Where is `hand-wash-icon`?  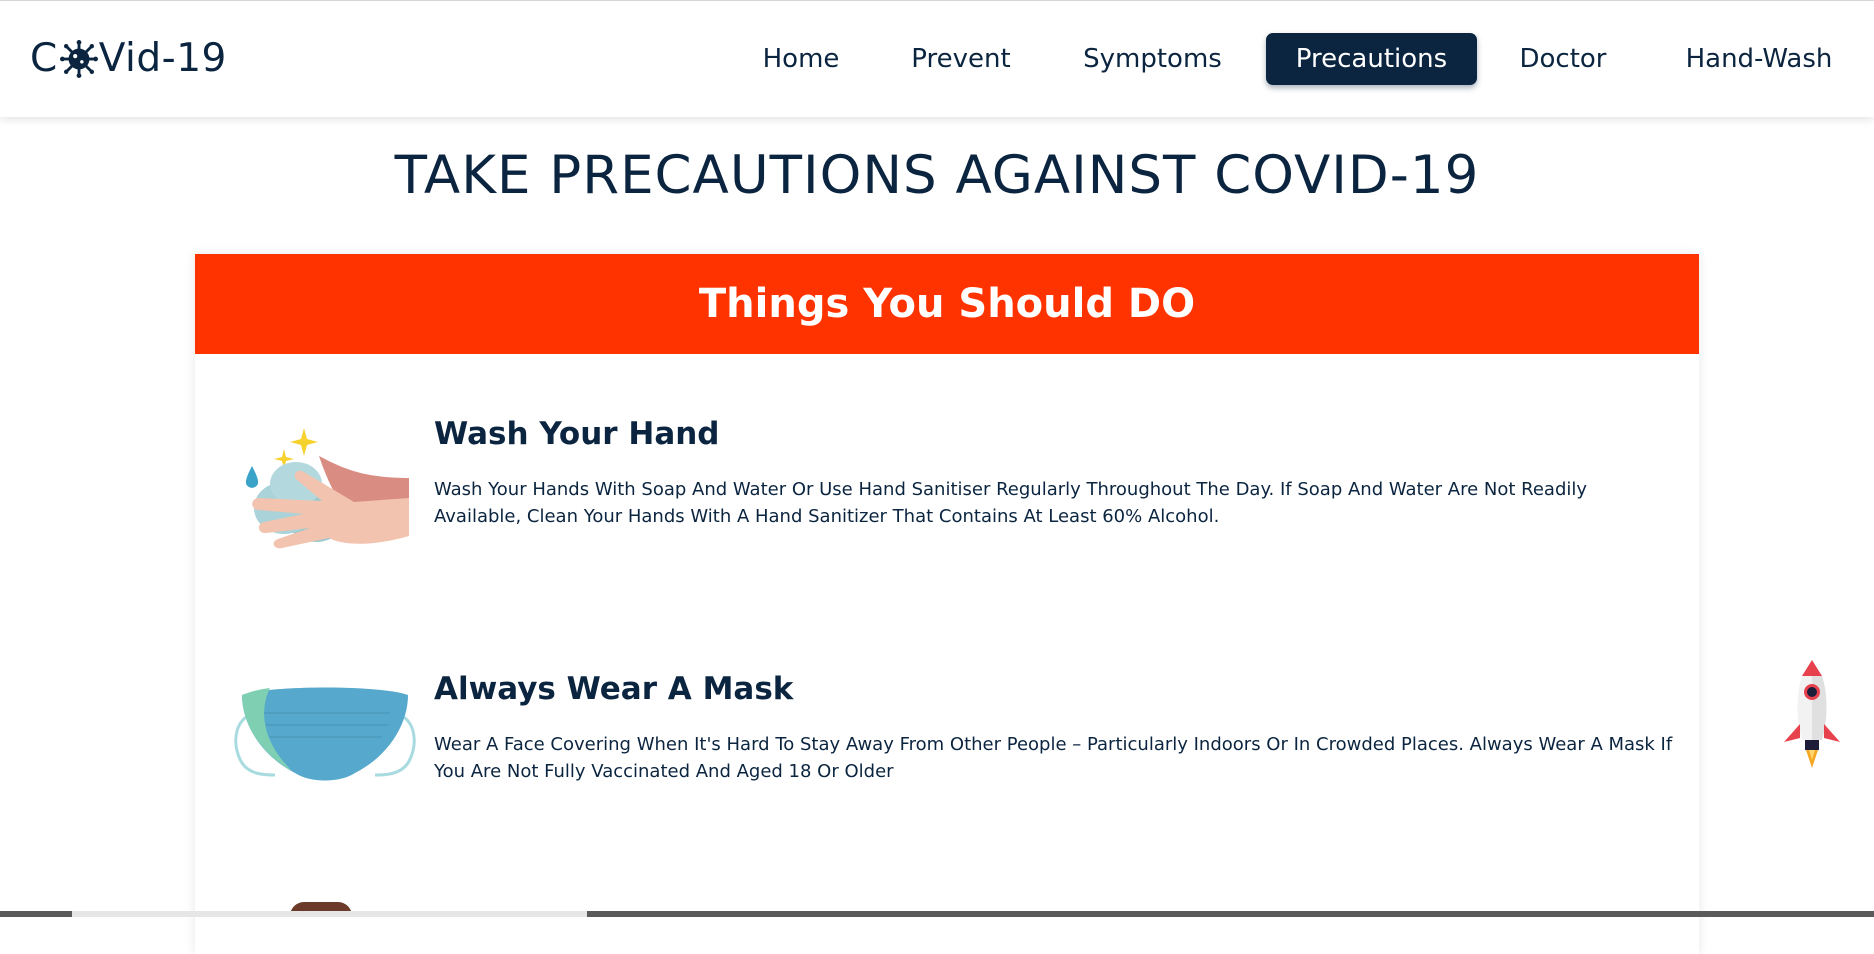
hand-wash-icon is located at coordinates (327, 488).